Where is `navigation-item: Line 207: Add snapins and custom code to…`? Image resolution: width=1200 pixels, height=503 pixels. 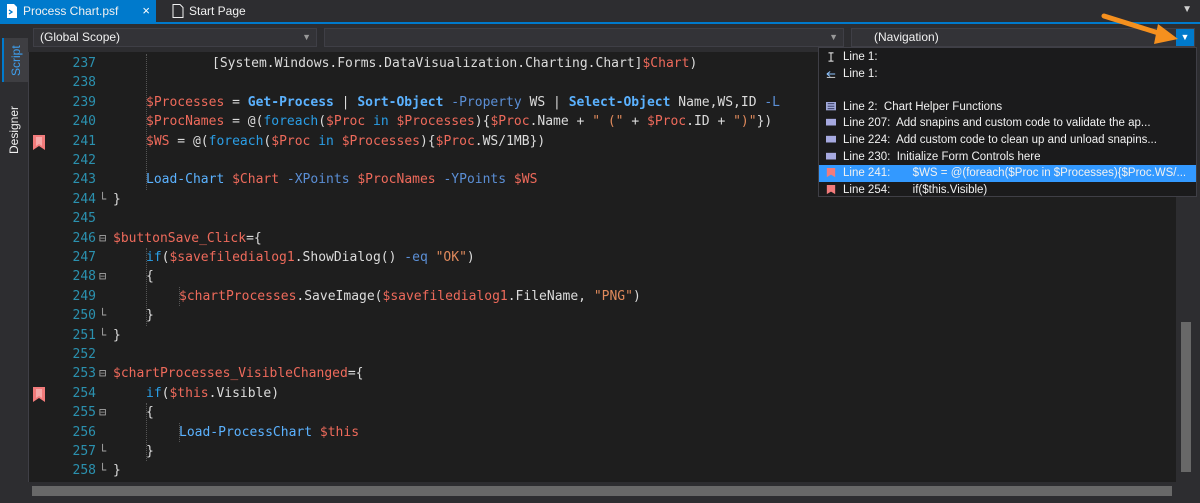 navigation-item: Line 207: Add snapins and custom code to… is located at coordinates (1007, 123).